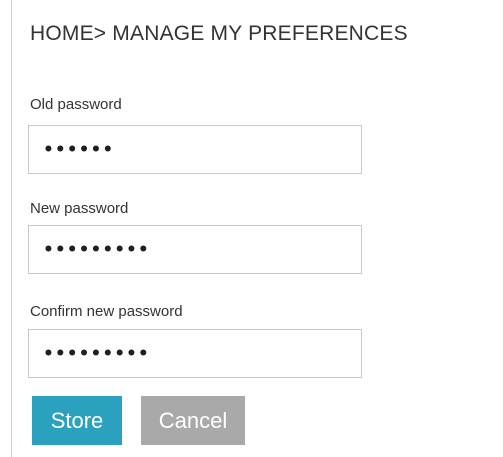  Describe the element at coordinates (219, 33) in the screenshot. I see `breadcrumb: HOME> MANAGE MY PREFERENCES` at that location.